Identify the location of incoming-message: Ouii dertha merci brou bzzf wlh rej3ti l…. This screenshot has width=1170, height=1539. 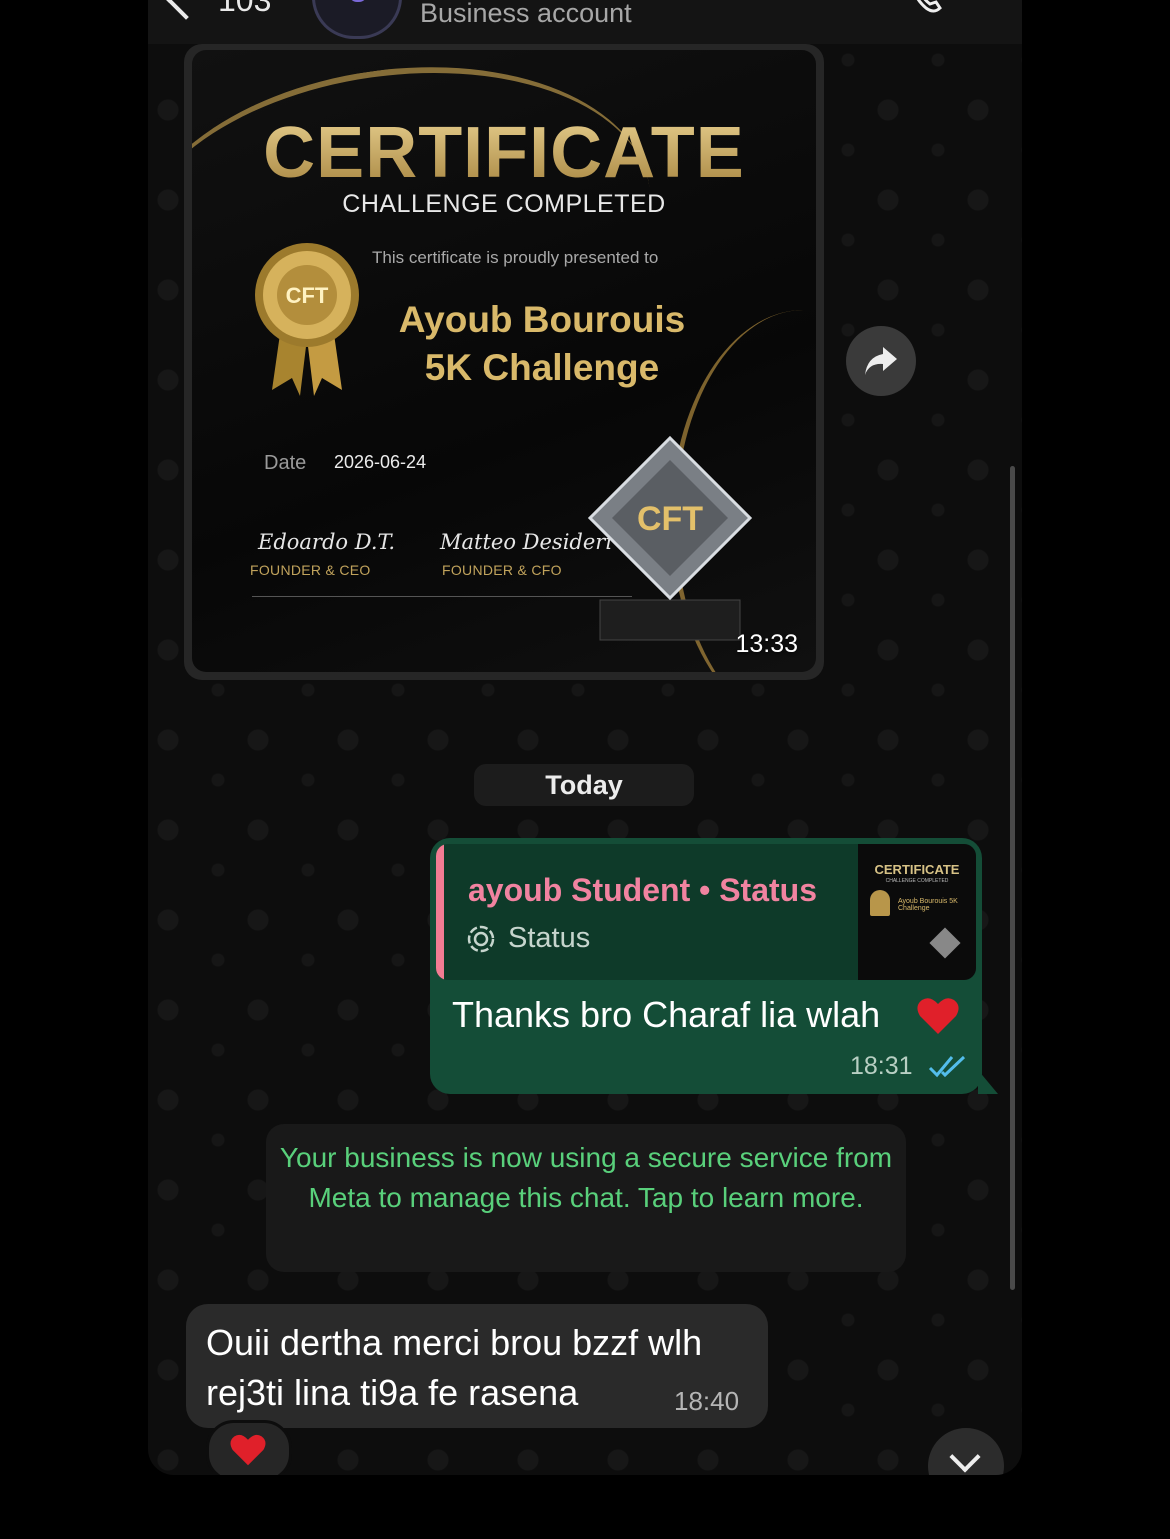
(477, 1366).